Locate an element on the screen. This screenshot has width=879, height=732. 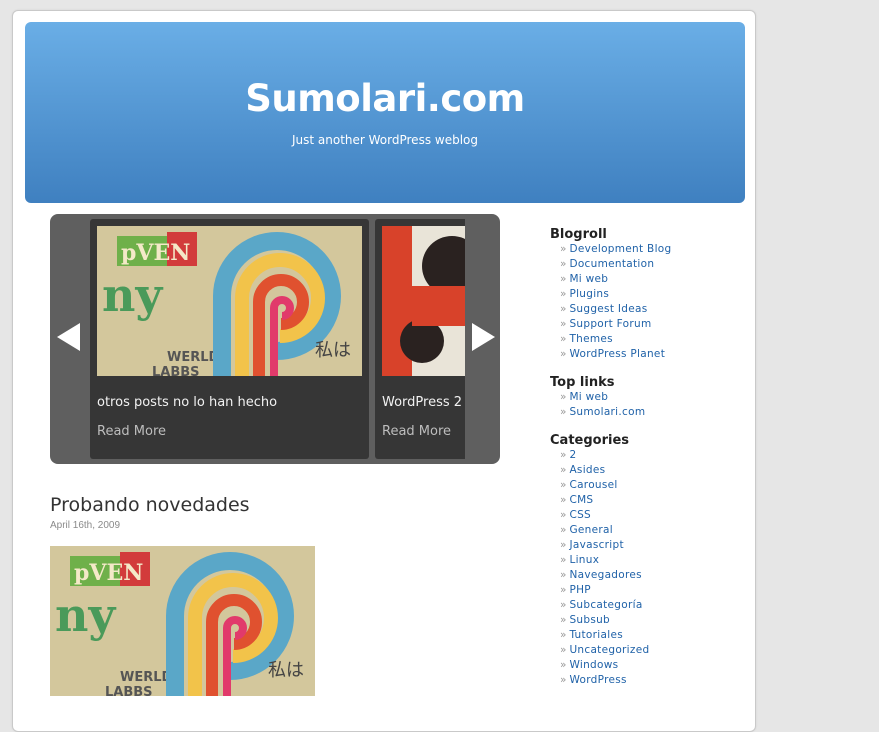
blogroll-link: Suggest Ideas is located at coordinates (608, 309).